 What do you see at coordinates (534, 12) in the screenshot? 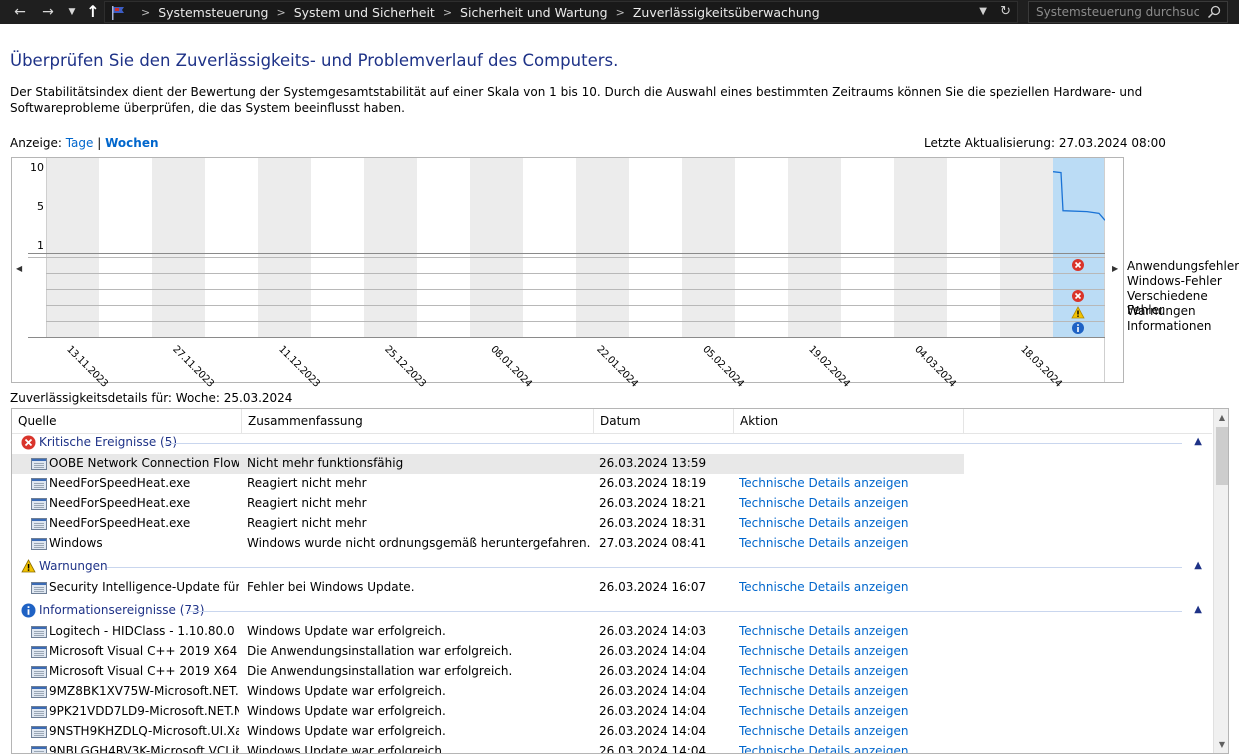
I see `breadcrumb-item-sicherheit-und-wartung: Sicherheit und Wartung` at bounding box center [534, 12].